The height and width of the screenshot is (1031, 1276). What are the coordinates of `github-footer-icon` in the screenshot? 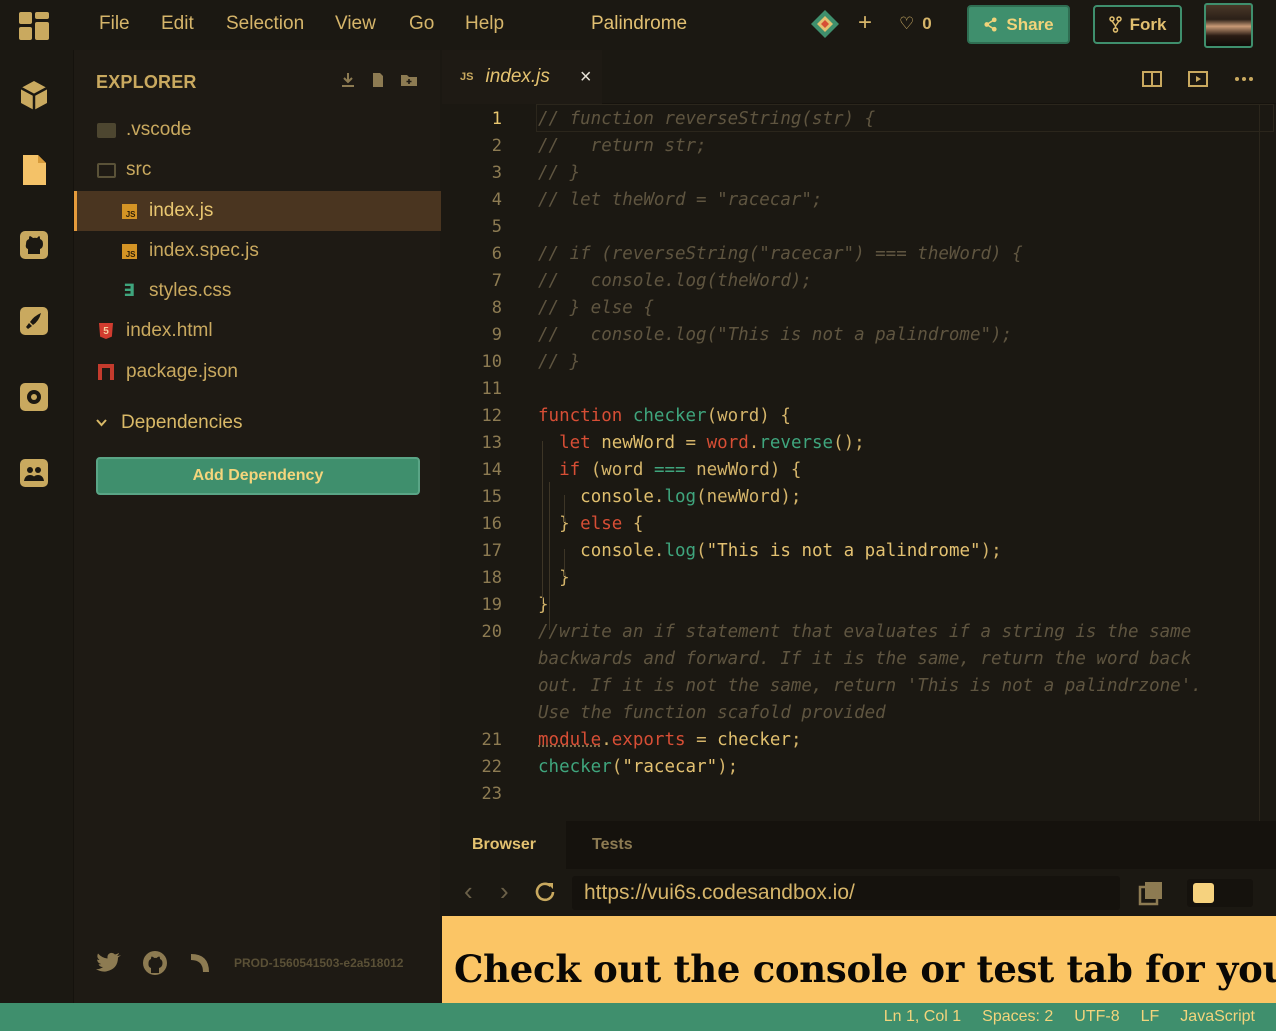 It's located at (155, 963).